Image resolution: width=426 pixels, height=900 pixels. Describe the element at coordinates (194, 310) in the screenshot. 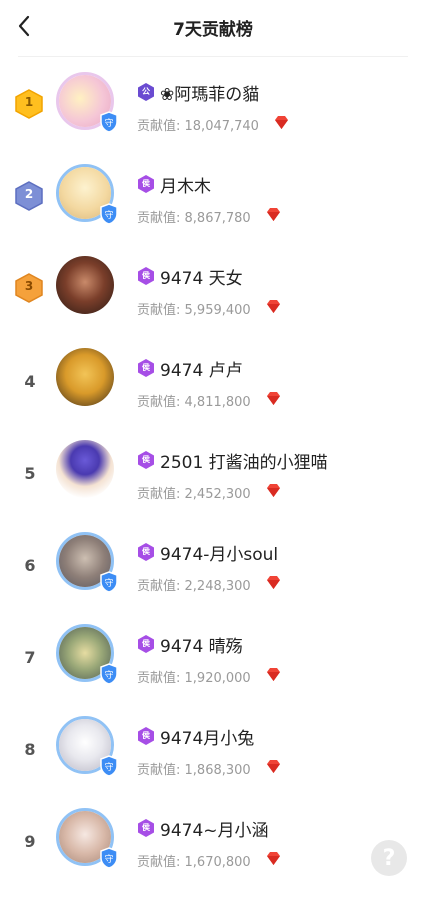

I see `contribution-value: 贡献值: 5,959,400` at that location.